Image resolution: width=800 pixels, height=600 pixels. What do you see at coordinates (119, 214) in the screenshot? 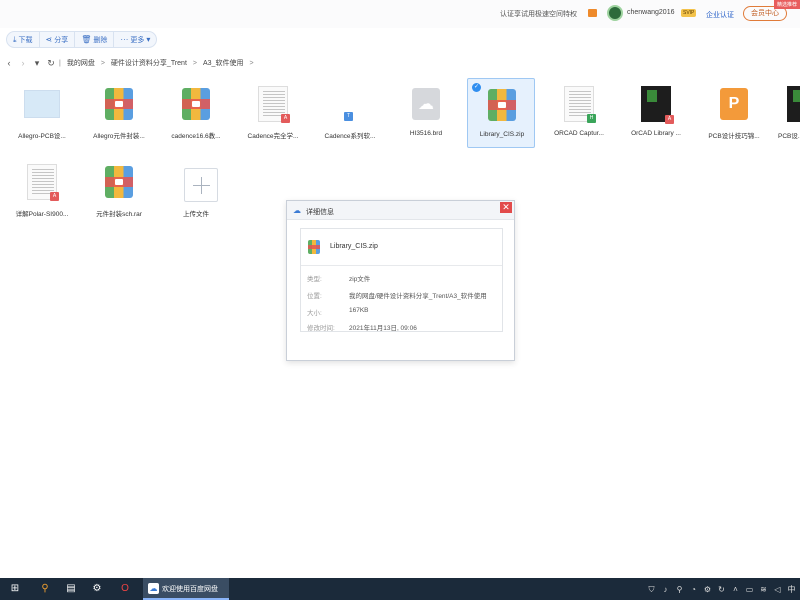
I see `file-name: 元件封装sch.rar` at bounding box center [119, 214].